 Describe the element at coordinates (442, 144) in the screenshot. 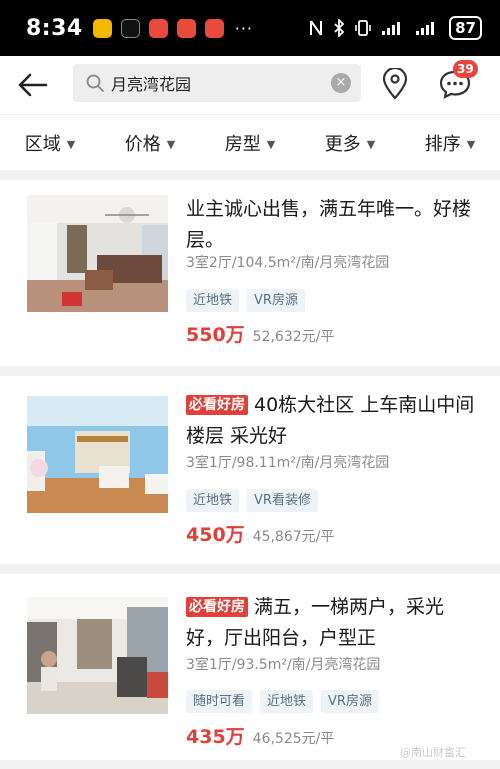

I see `filter-label: 排序` at that location.